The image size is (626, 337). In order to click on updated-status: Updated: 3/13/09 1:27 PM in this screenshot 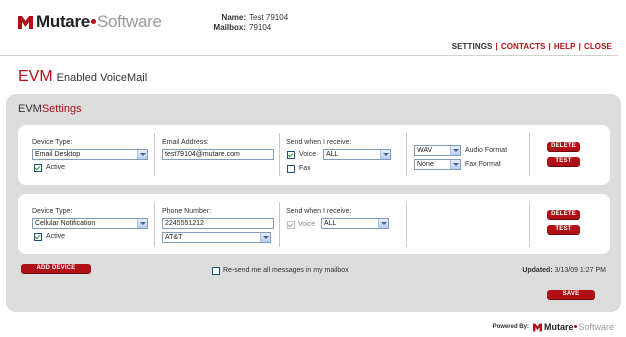, I will do `click(564, 270)`.